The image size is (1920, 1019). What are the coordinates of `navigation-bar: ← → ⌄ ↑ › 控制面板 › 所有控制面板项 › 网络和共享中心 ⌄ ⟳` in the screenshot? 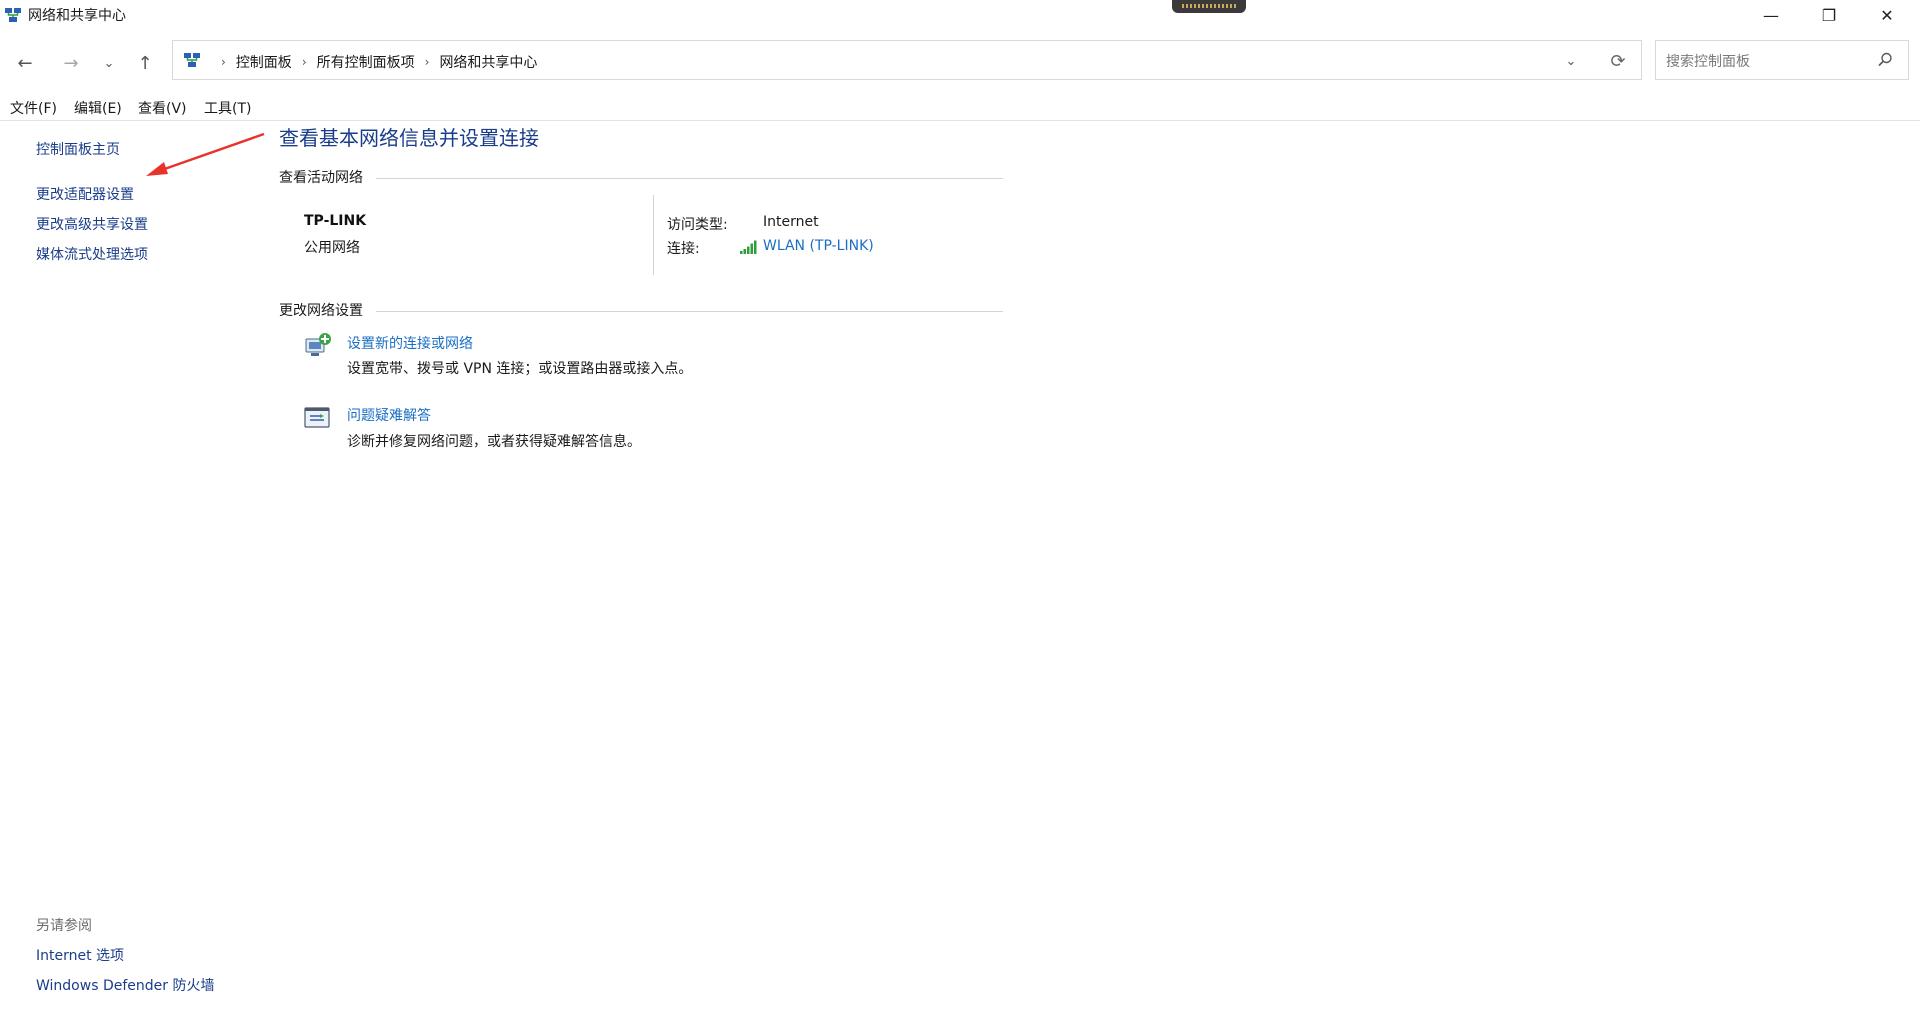 It's located at (960, 62).